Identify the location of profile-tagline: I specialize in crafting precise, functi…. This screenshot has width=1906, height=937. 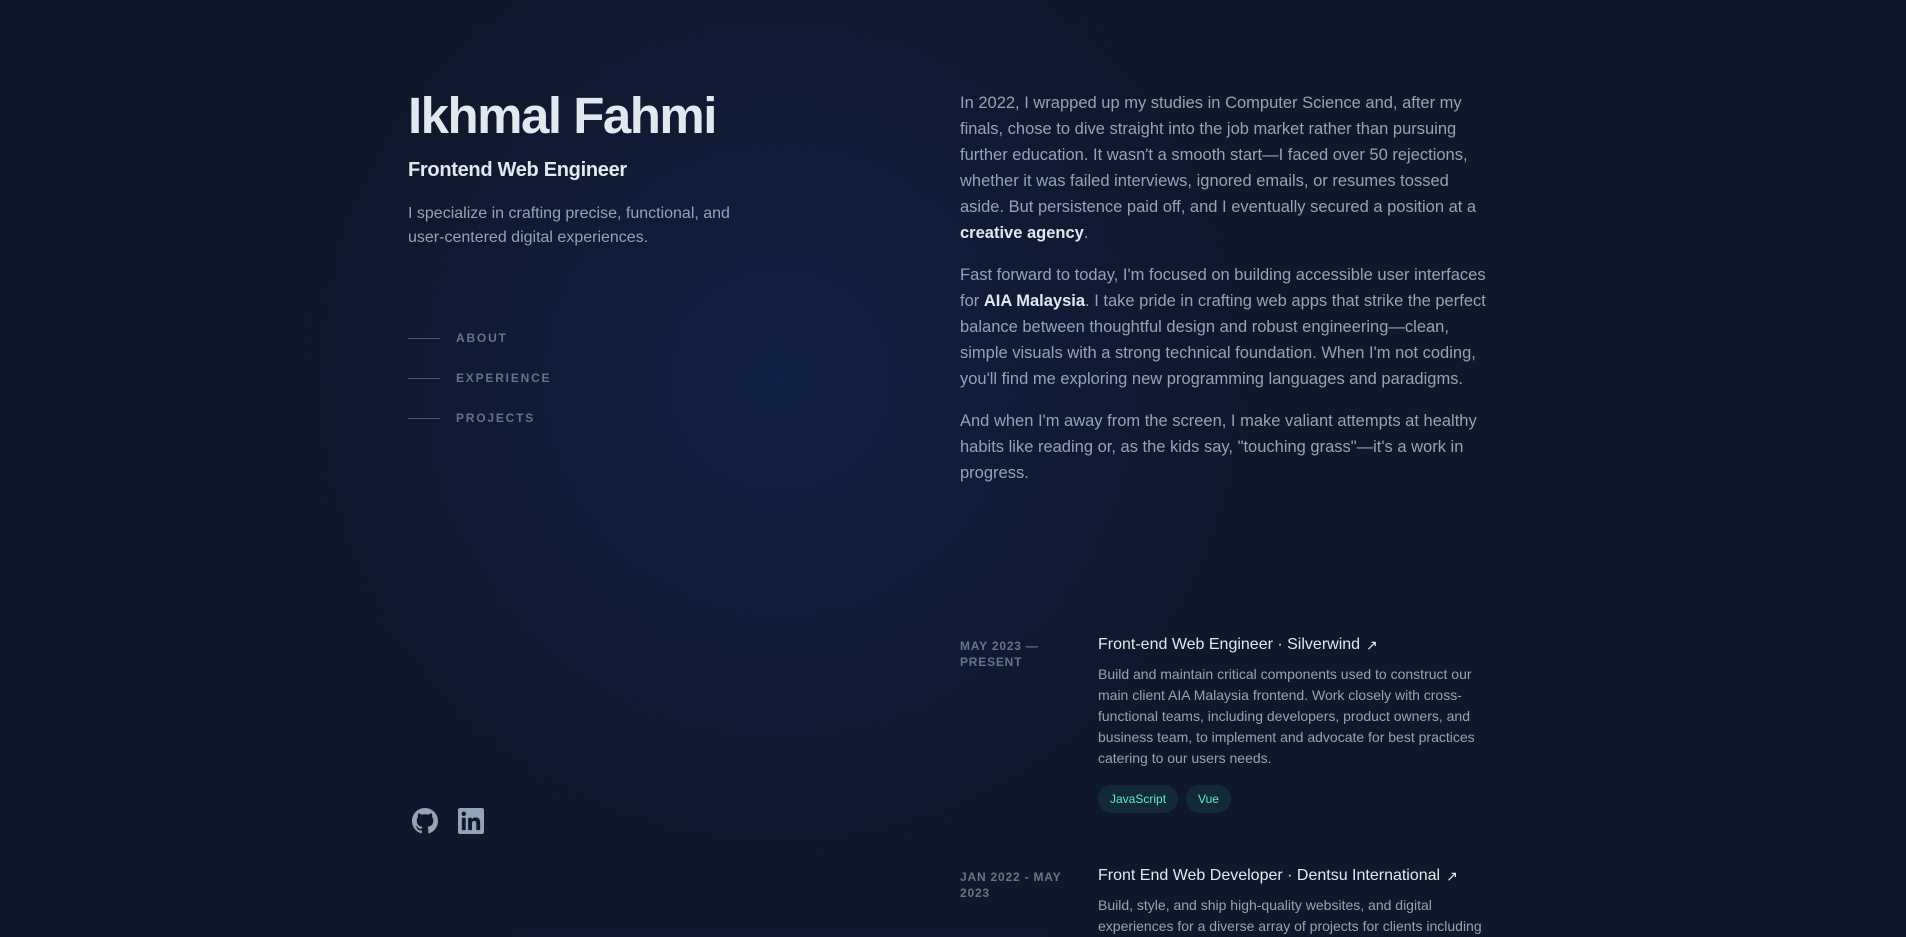
(569, 225).